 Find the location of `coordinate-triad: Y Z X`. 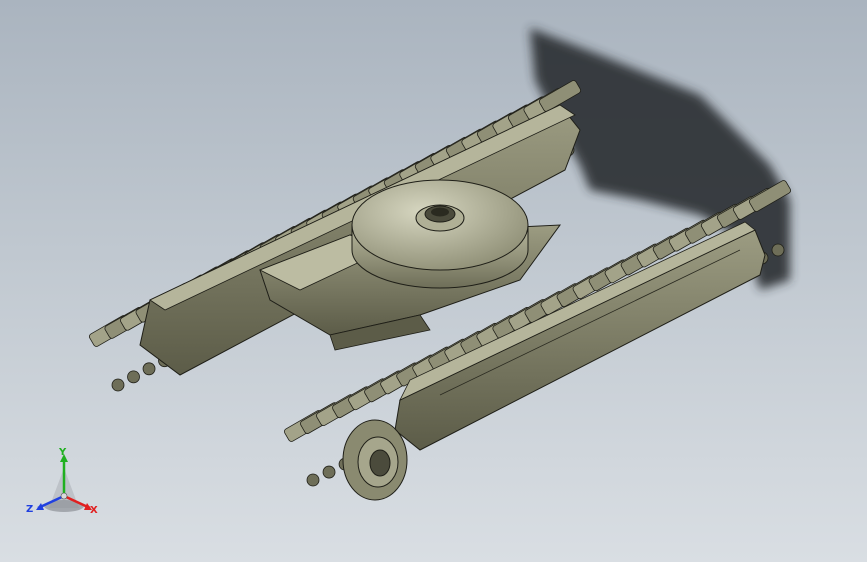

coordinate-triad: Y Z X is located at coordinates (64, 488).